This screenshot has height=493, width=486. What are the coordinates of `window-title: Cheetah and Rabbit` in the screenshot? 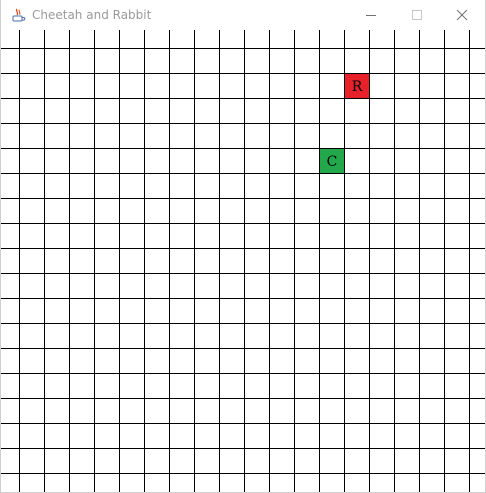 It's located at (92, 15).